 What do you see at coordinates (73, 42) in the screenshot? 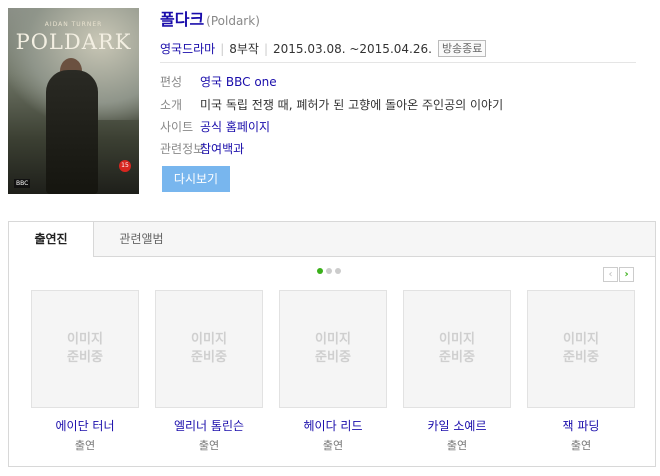
I see `poster-logo: POLDARK` at bounding box center [73, 42].